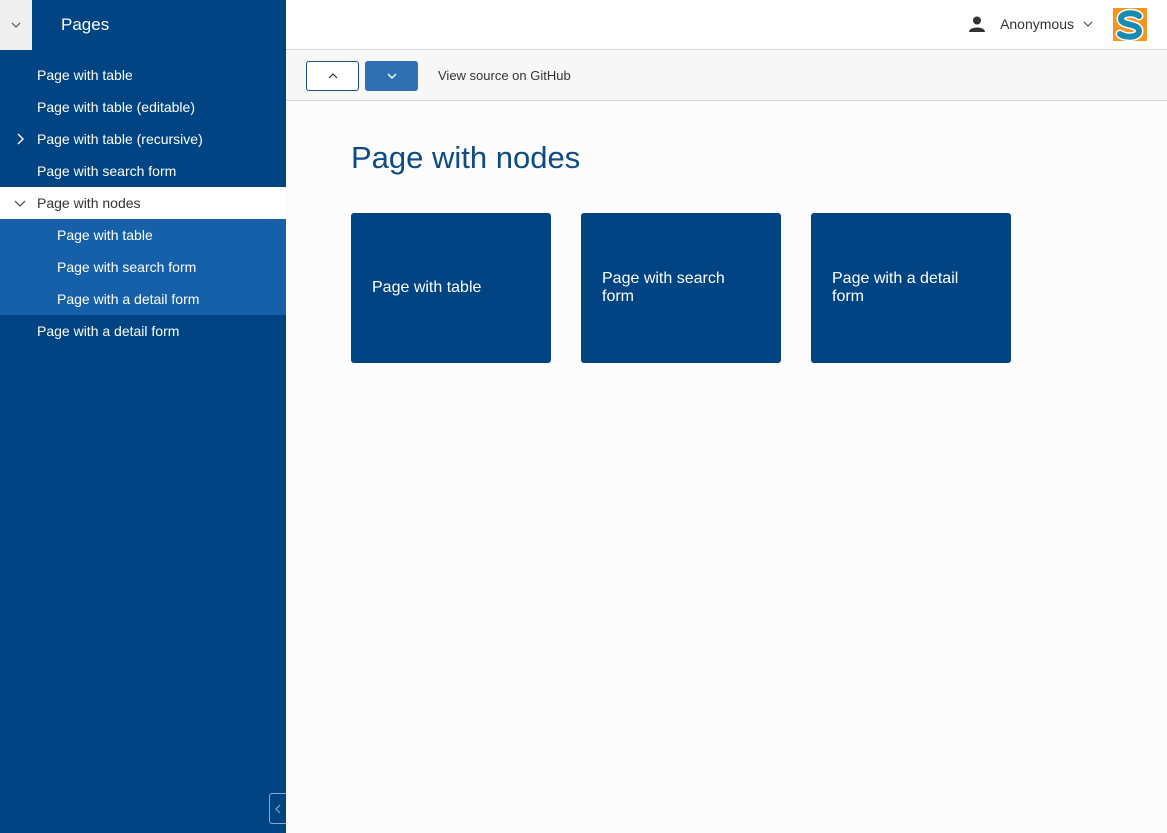 The width and height of the screenshot is (1167, 833). I want to click on sidebar-subitem-page-with-search-form: Page with search form, so click(143, 267).